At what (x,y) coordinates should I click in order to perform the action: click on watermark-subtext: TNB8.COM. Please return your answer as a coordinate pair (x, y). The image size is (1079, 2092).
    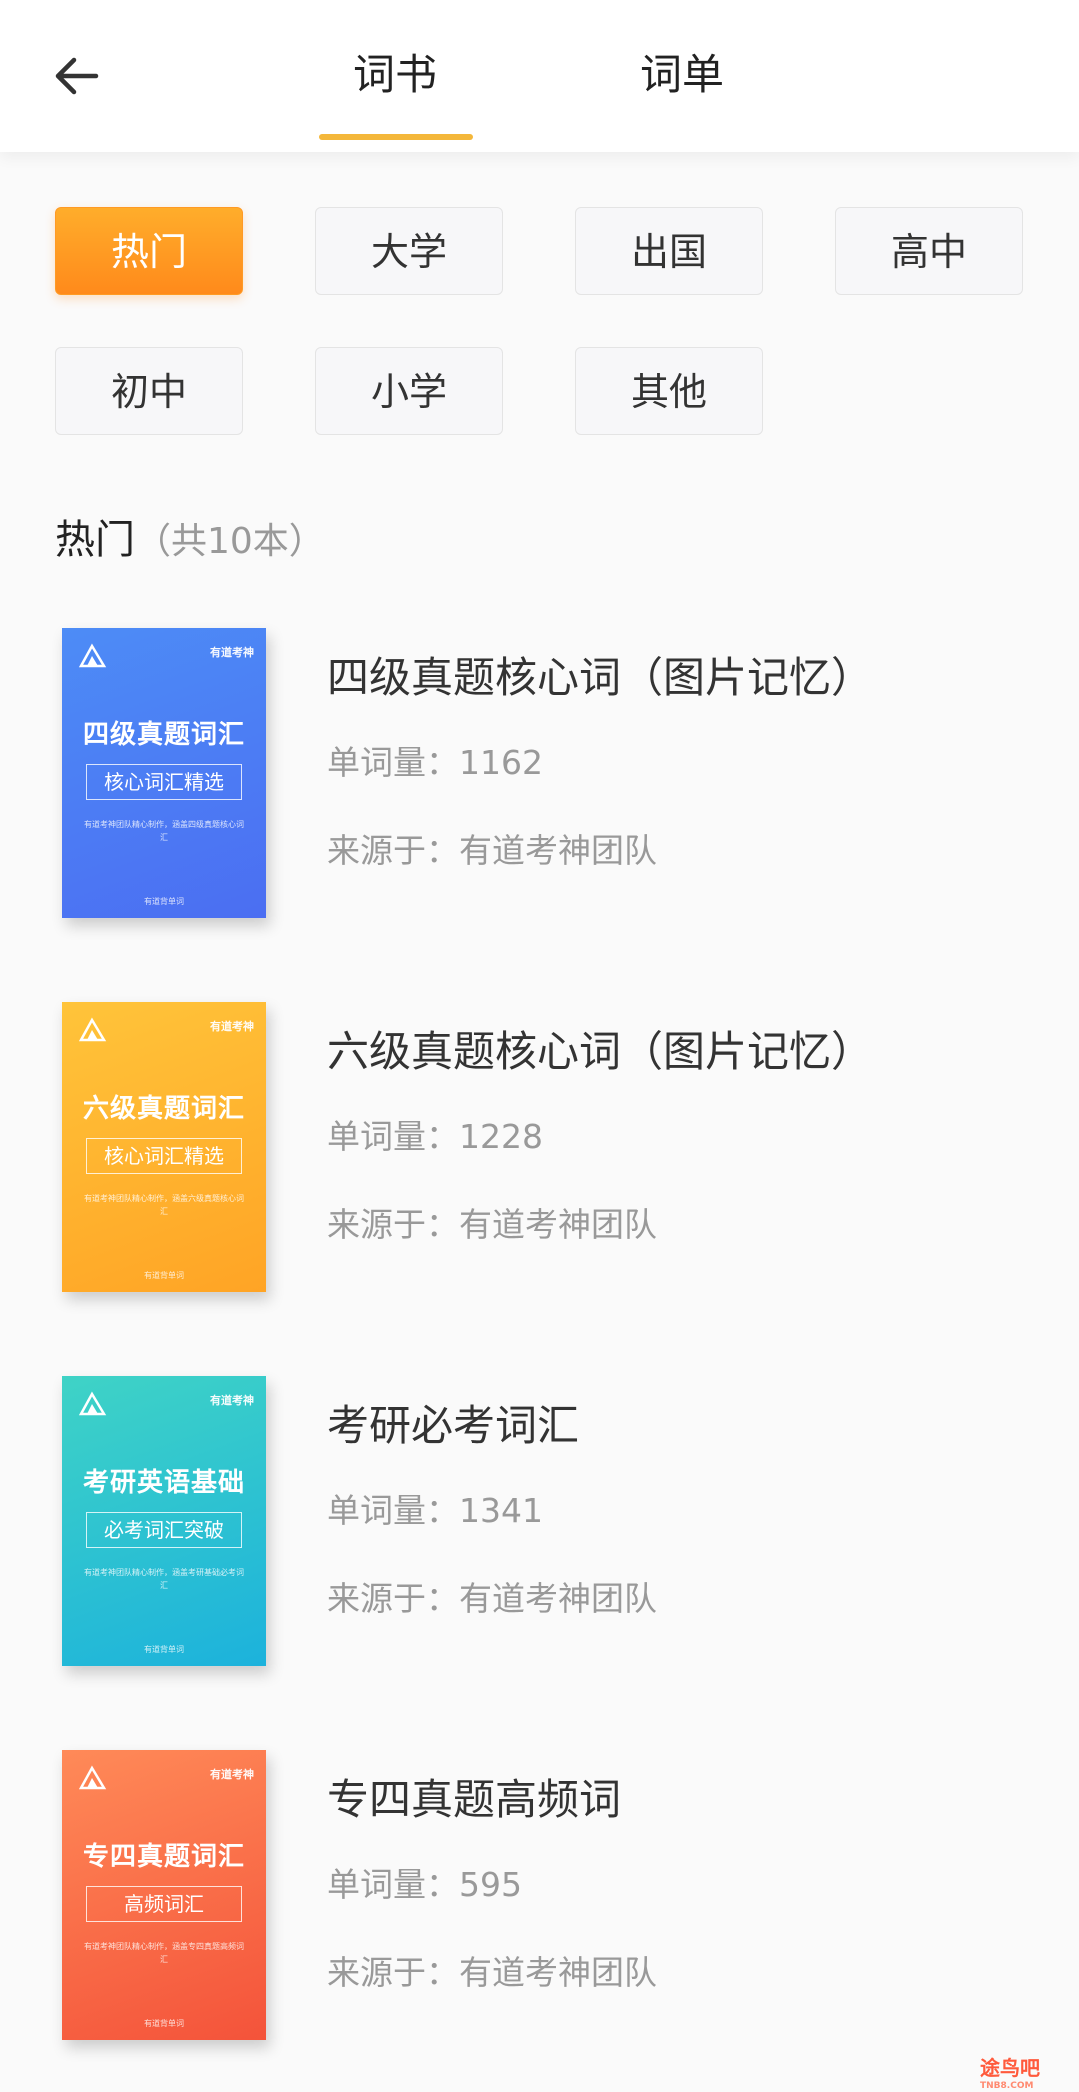
    Looking at the image, I should click on (1007, 2086).